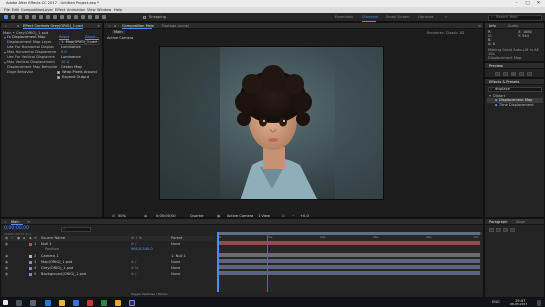  I want to click on selection-tool-icon, so click(13, 17).